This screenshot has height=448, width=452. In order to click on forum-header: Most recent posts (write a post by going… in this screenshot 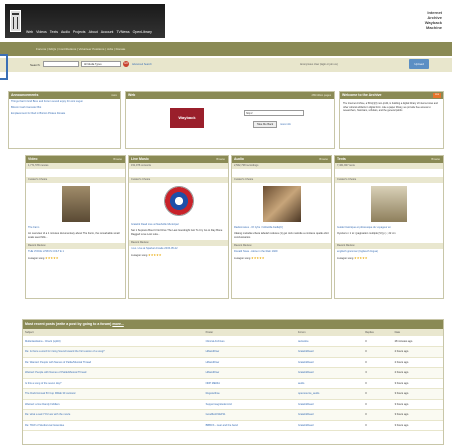, I will do `click(233, 324)`.